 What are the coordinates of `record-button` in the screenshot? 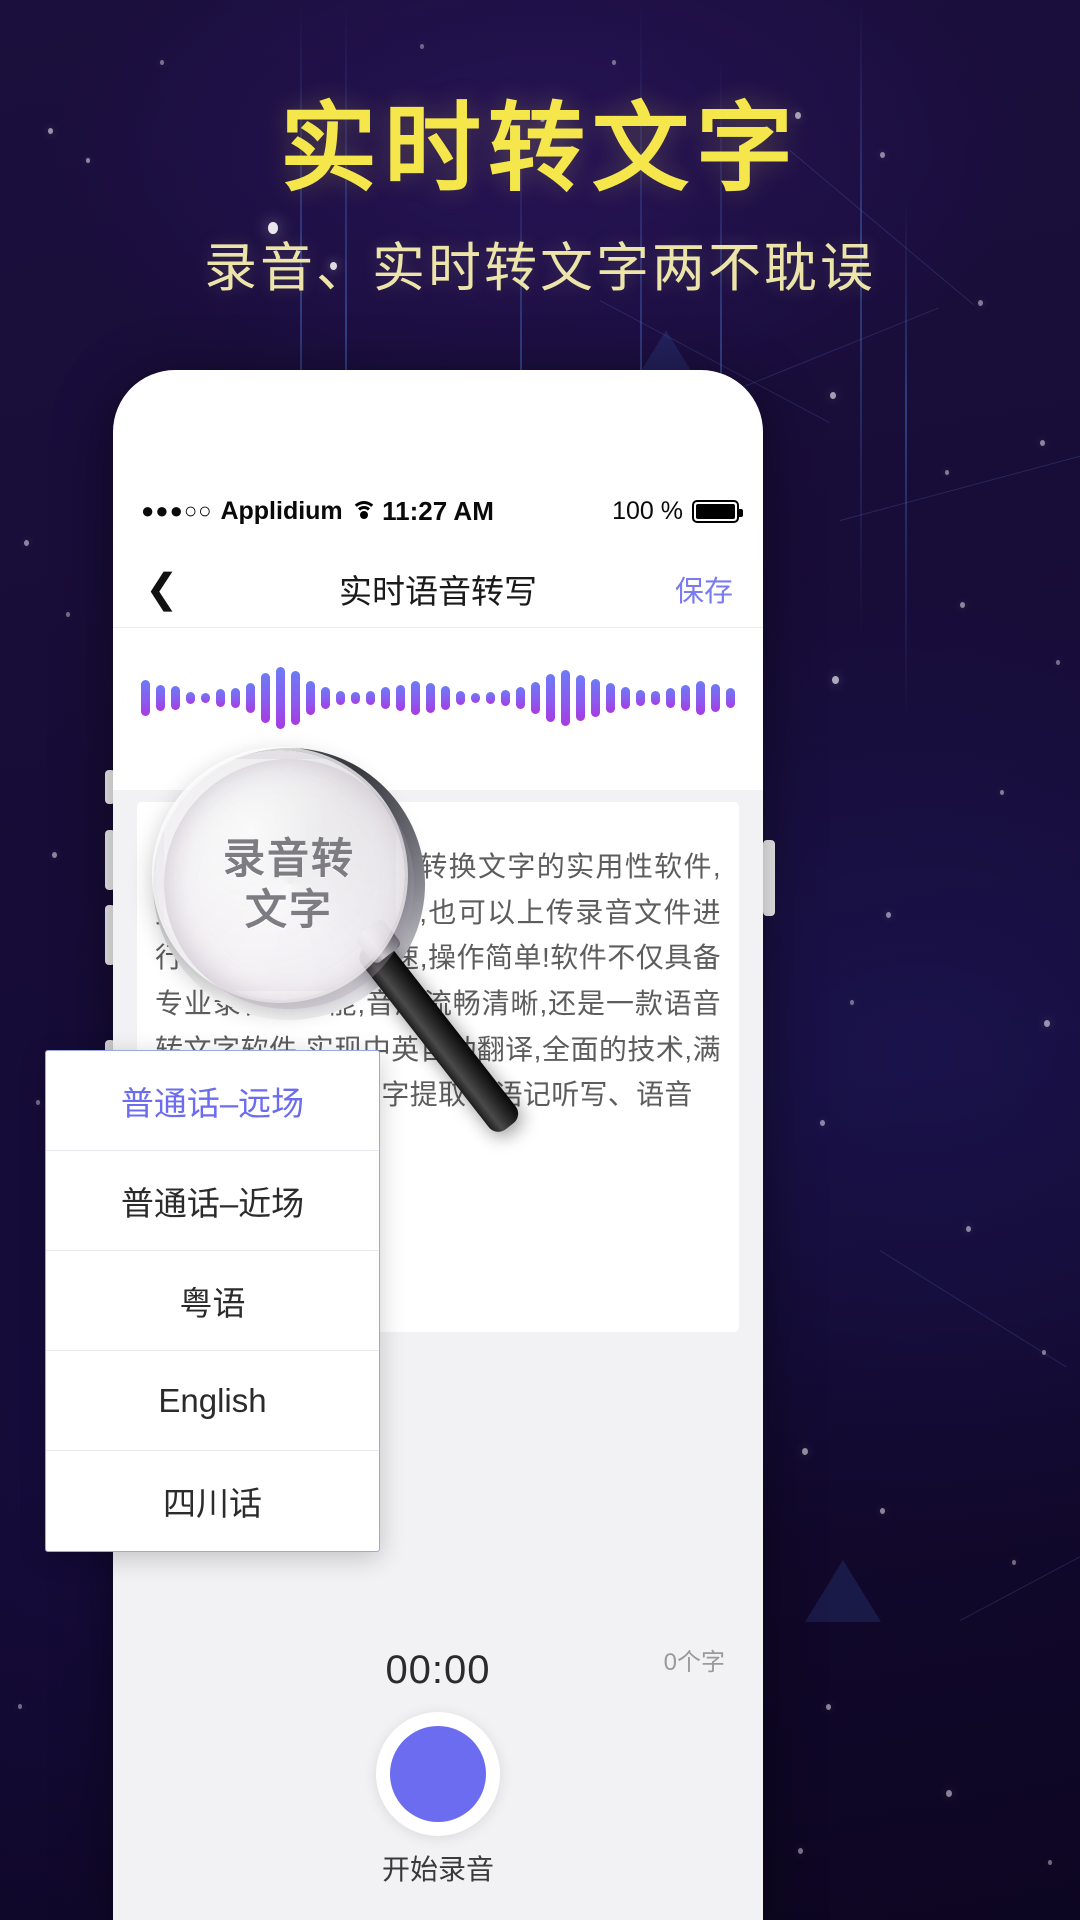 It's located at (438, 1774).